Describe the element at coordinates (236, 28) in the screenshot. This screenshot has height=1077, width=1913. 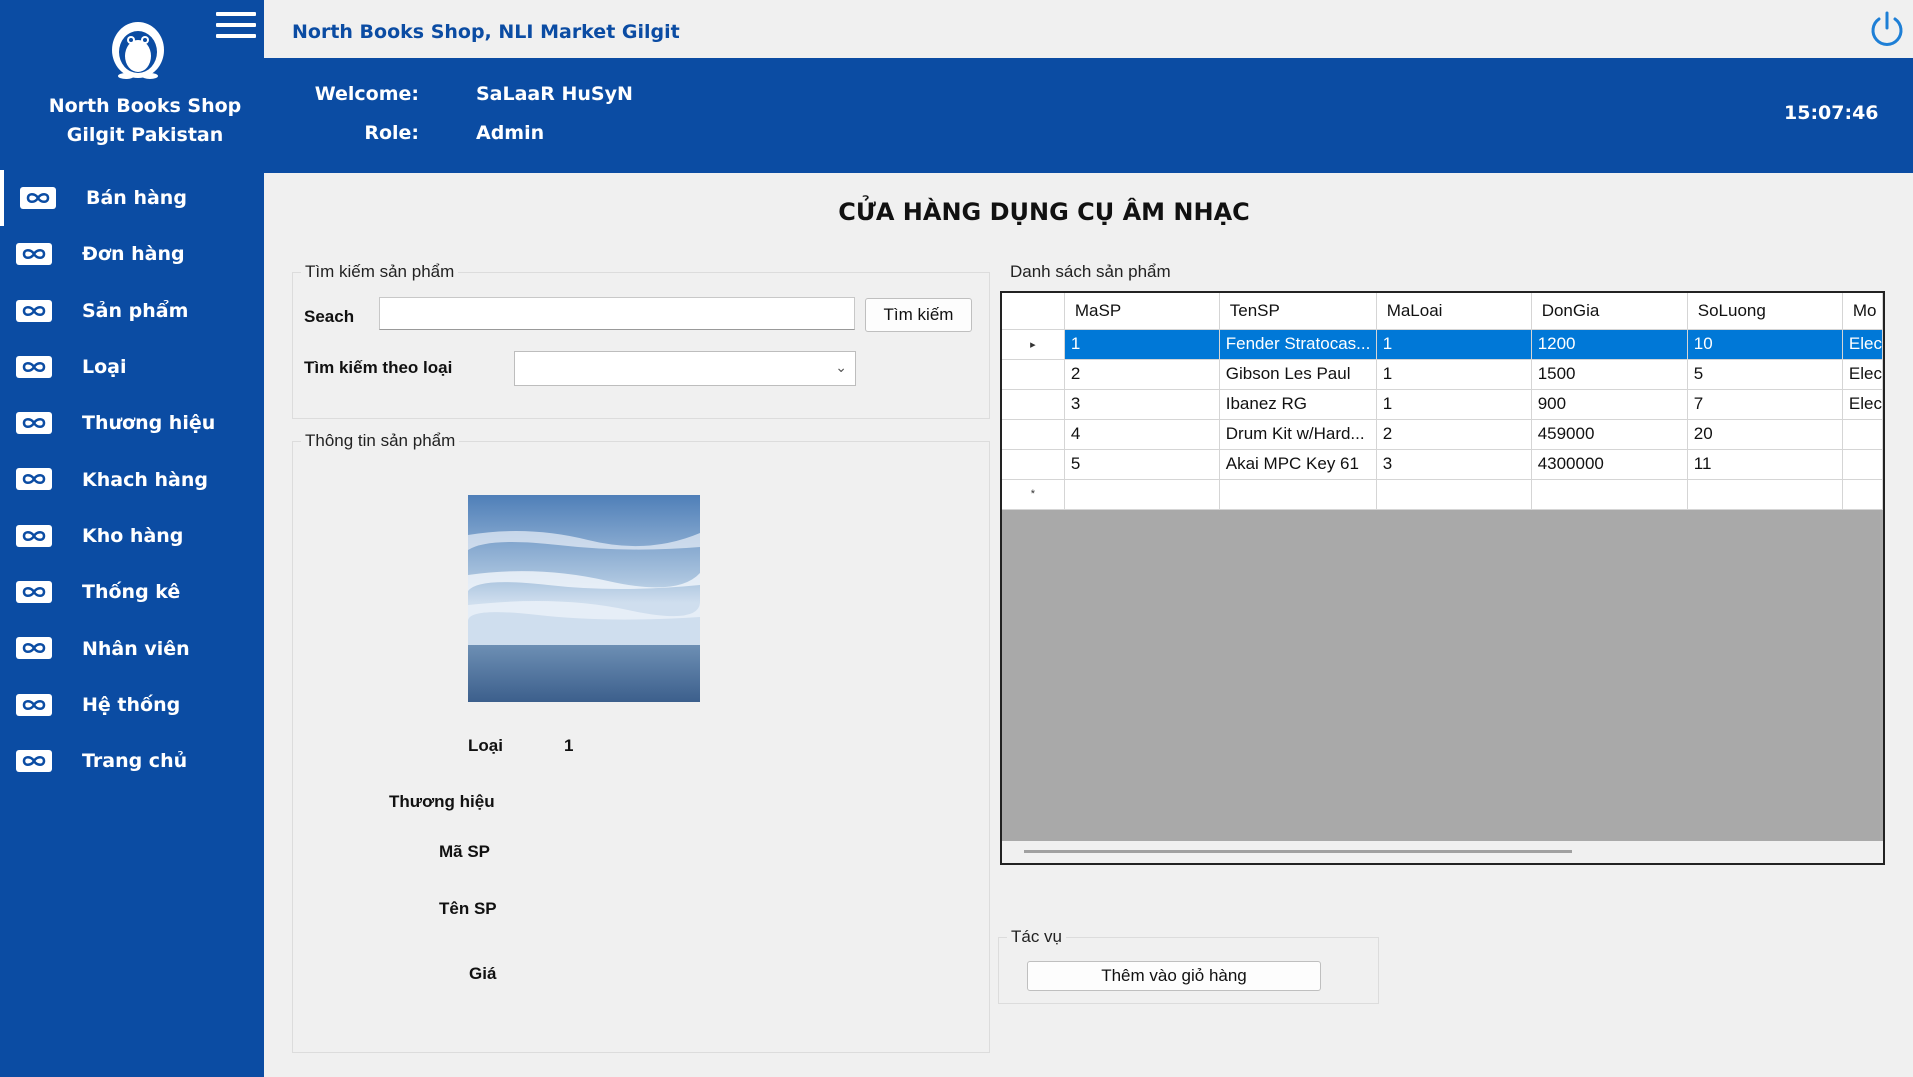
I see `menu-toggle-button` at that location.